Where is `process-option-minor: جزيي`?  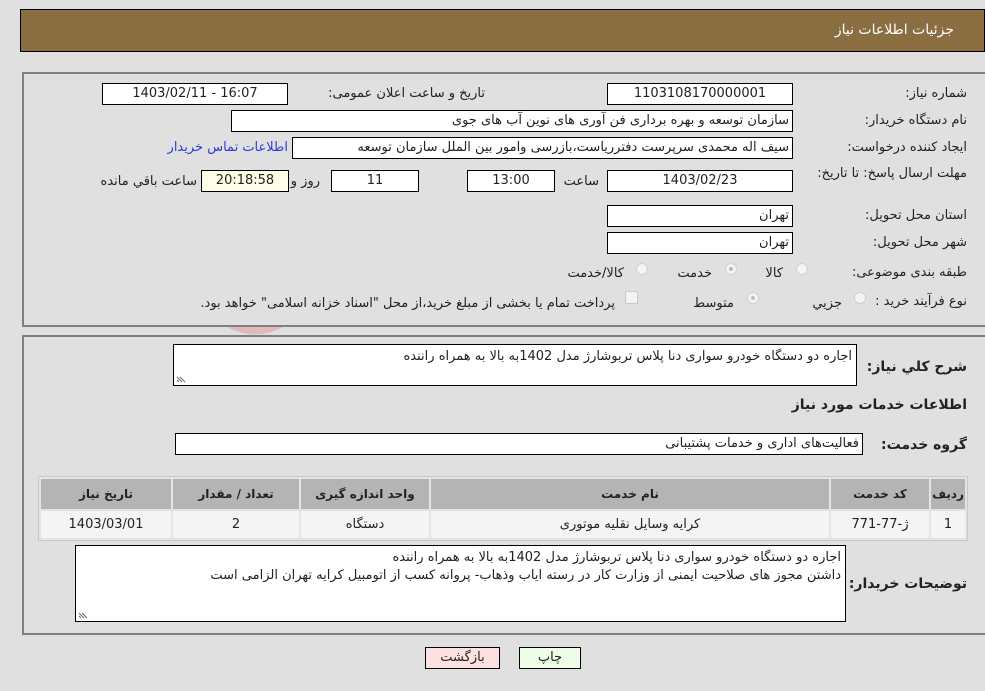
process-option-minor: جزيي is located at coordinates (827, 303).